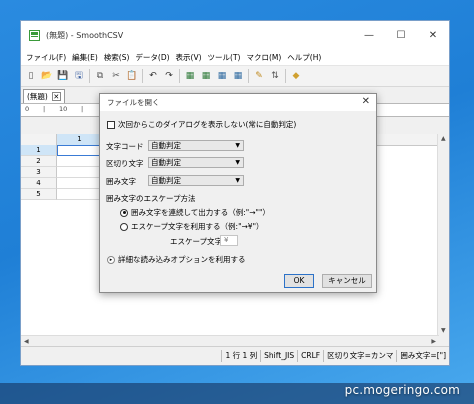 The width and height of the screenshot is (474, 404). Describe the element at coordinates (56, 96) in the screenshot. I see `tab-close-icon: ✕` at that location.